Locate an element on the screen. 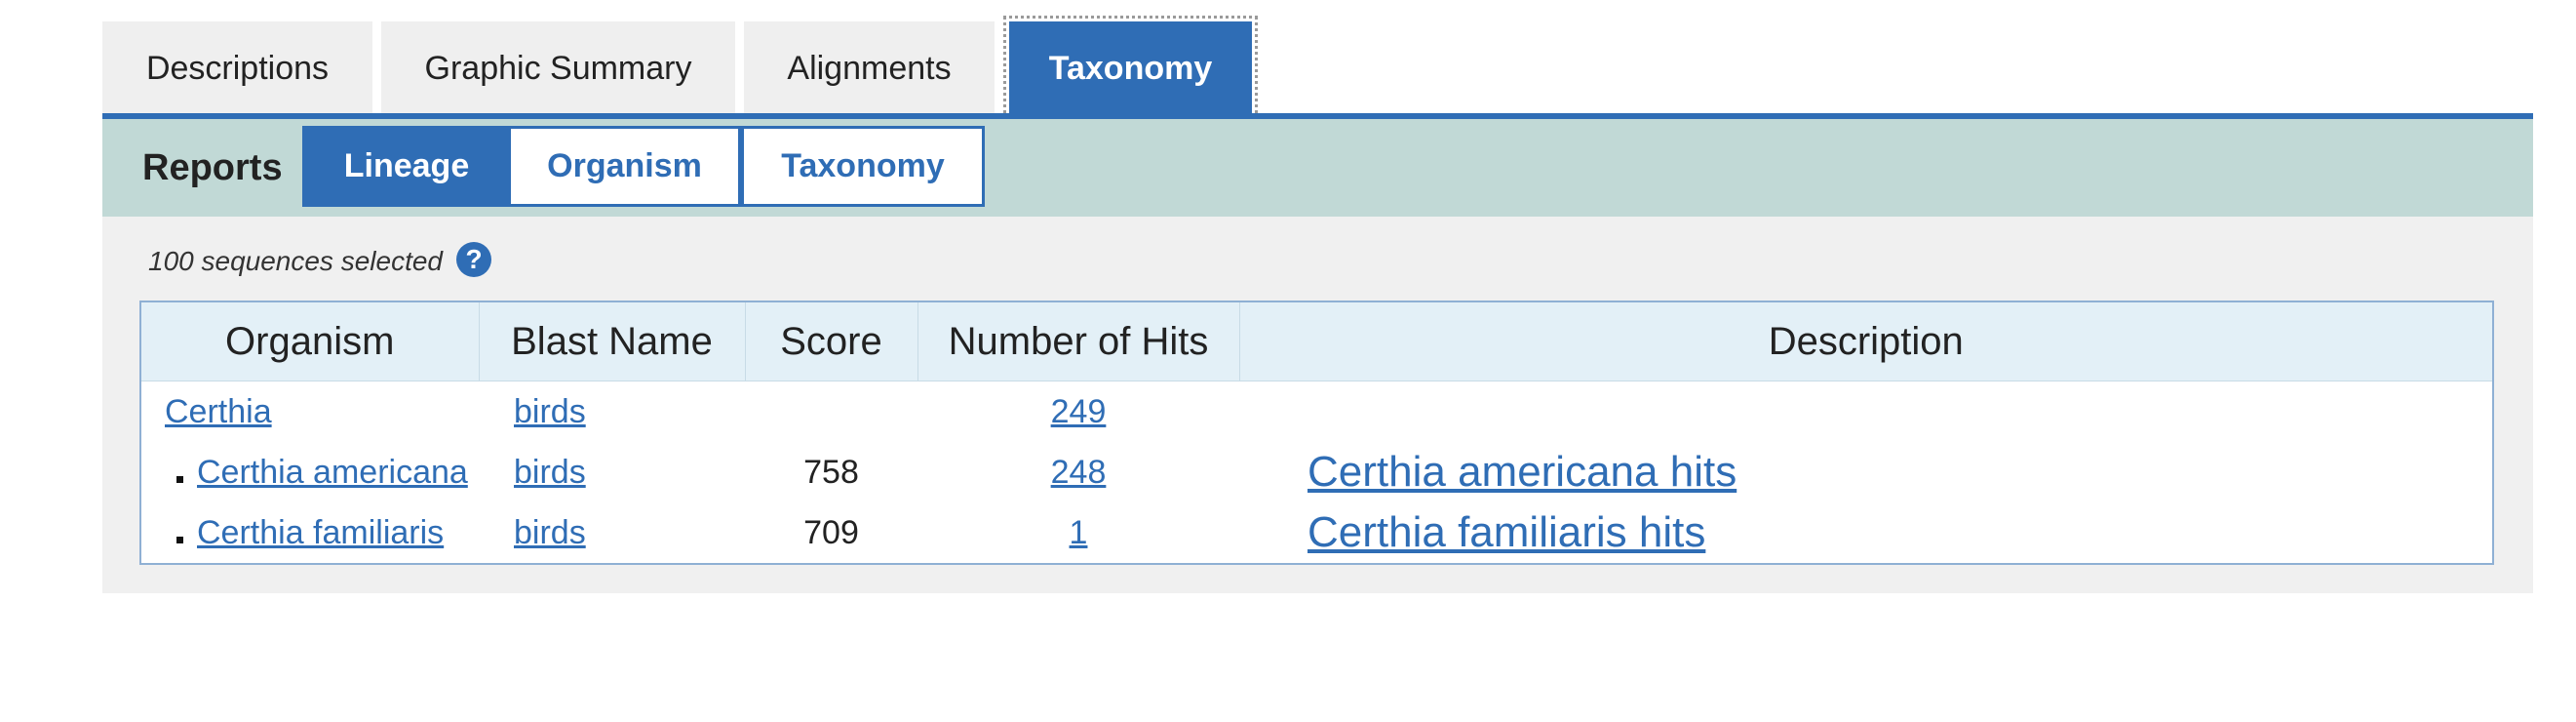 Image resolution: width=2576 pixels, height=722 pixels. description-cell: Certhia americana hits is located at coordinates (1865, 472).